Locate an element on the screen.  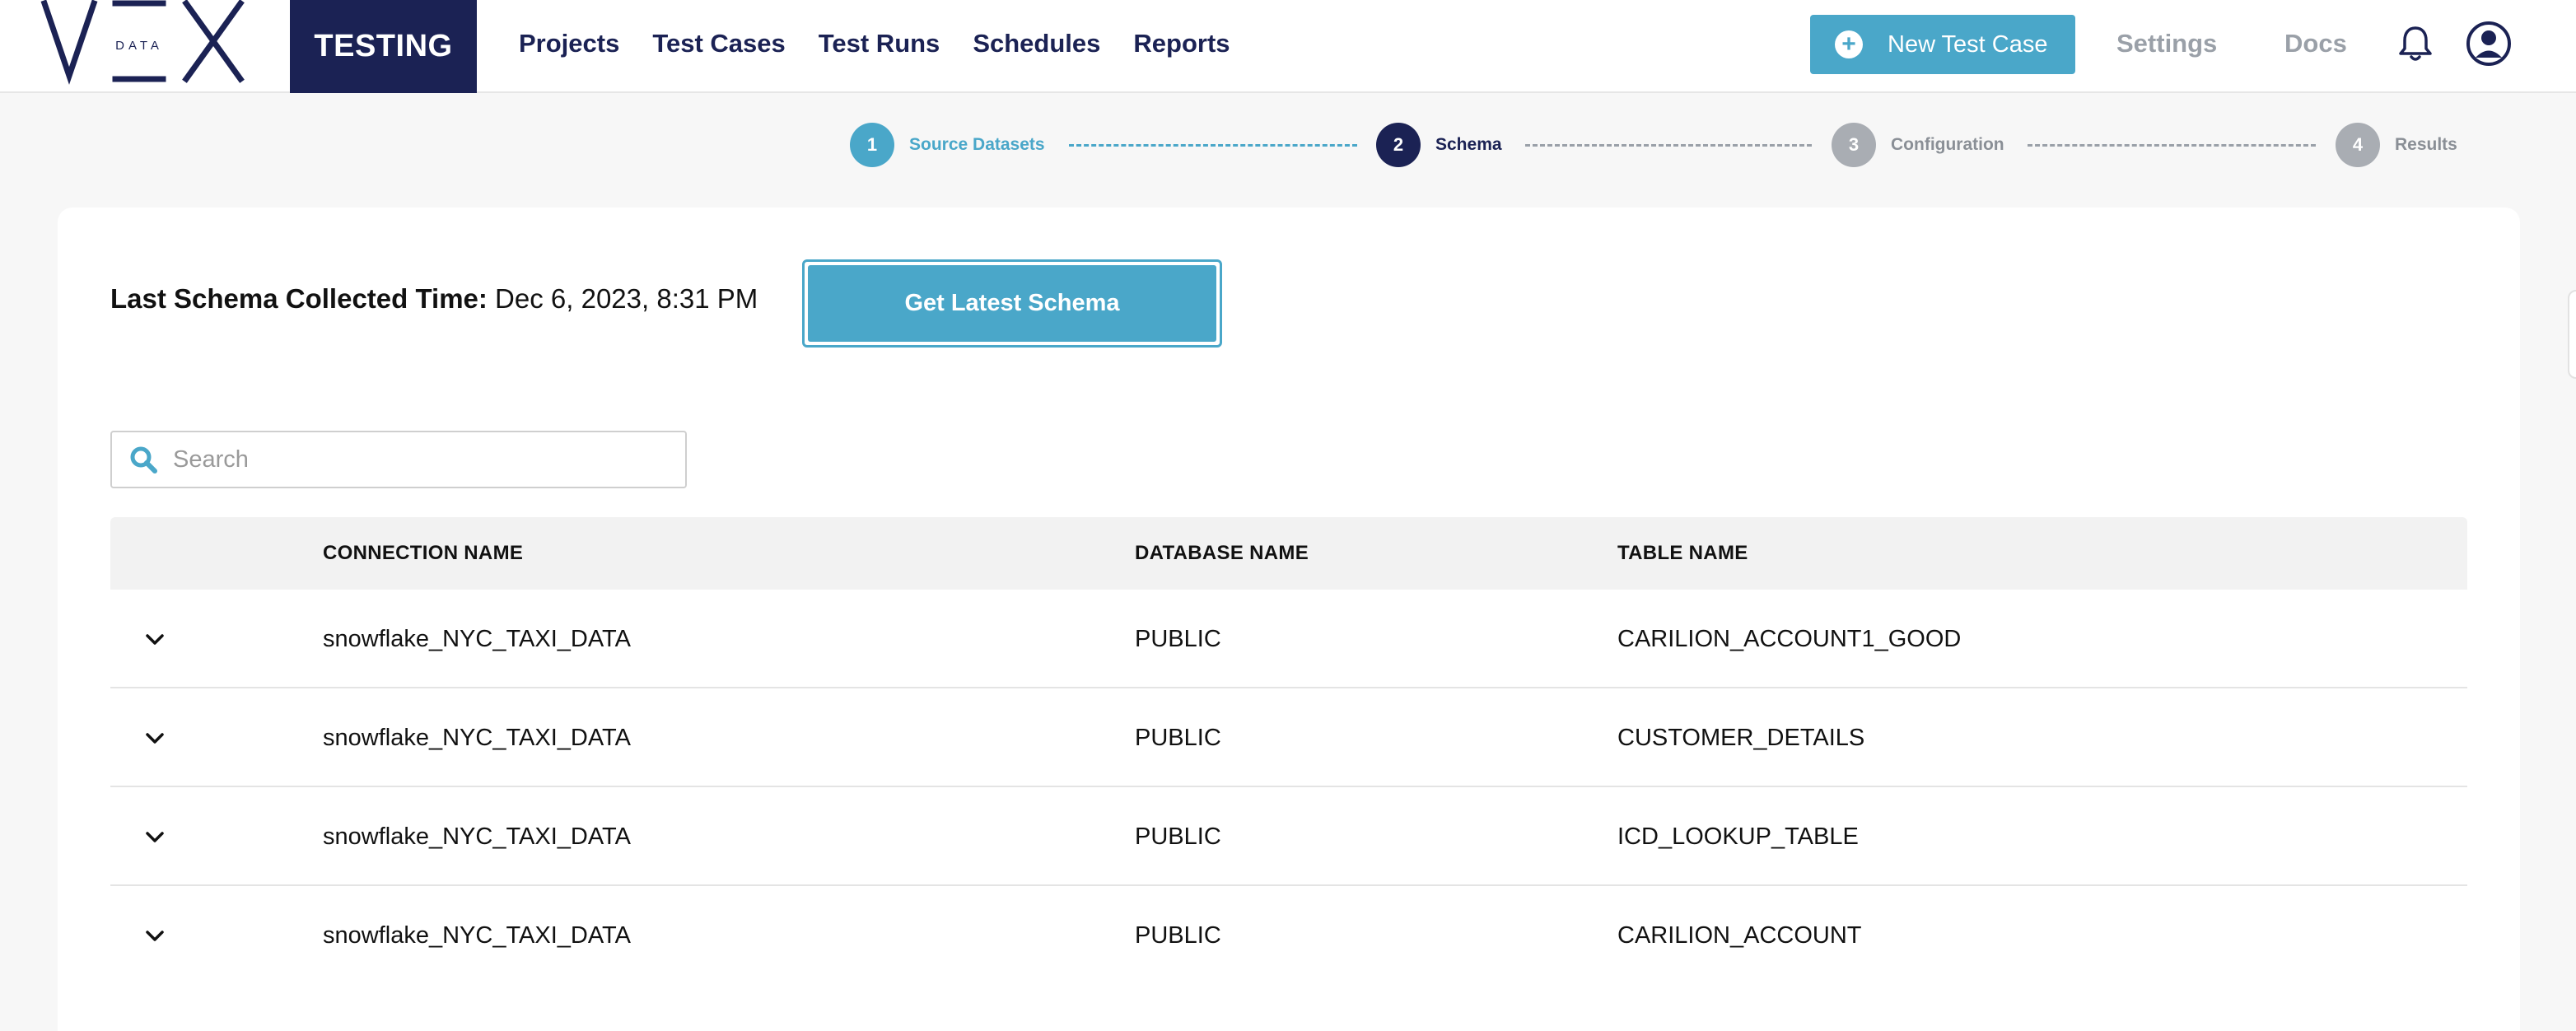
column-header-table-name: TABLE NAME is located at coordinates (1682, 553).